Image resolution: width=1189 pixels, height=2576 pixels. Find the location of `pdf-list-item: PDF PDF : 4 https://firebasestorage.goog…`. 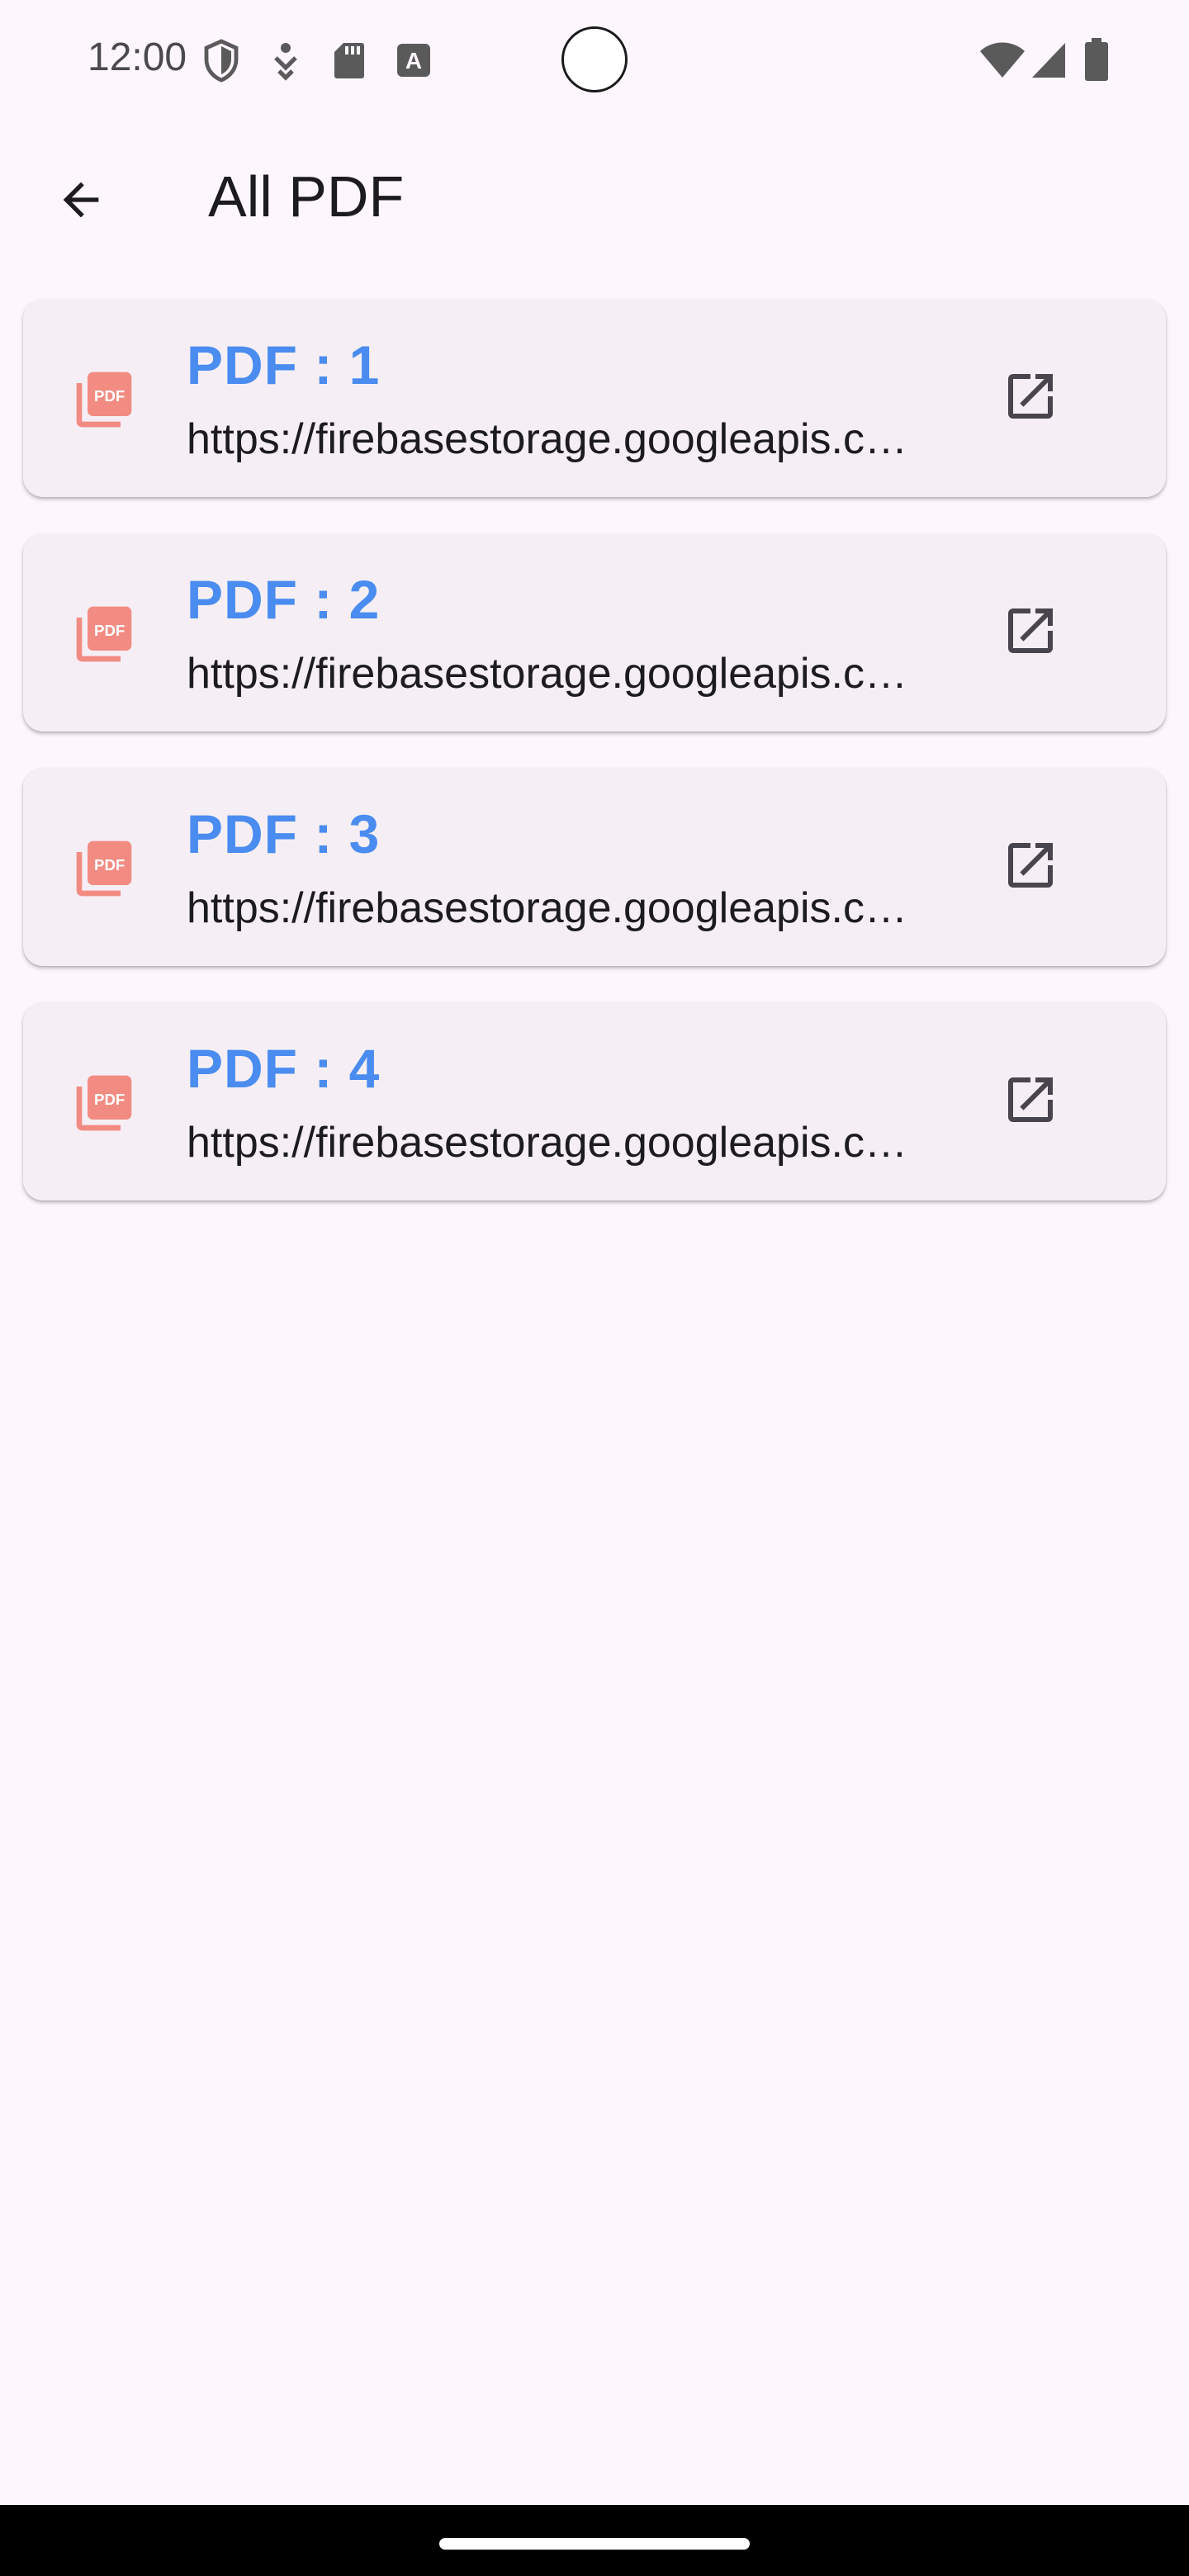

pdf-list-item: PDF PDF : 4 https://firebasestorage.goog… is located at coordinates (594, 1101).